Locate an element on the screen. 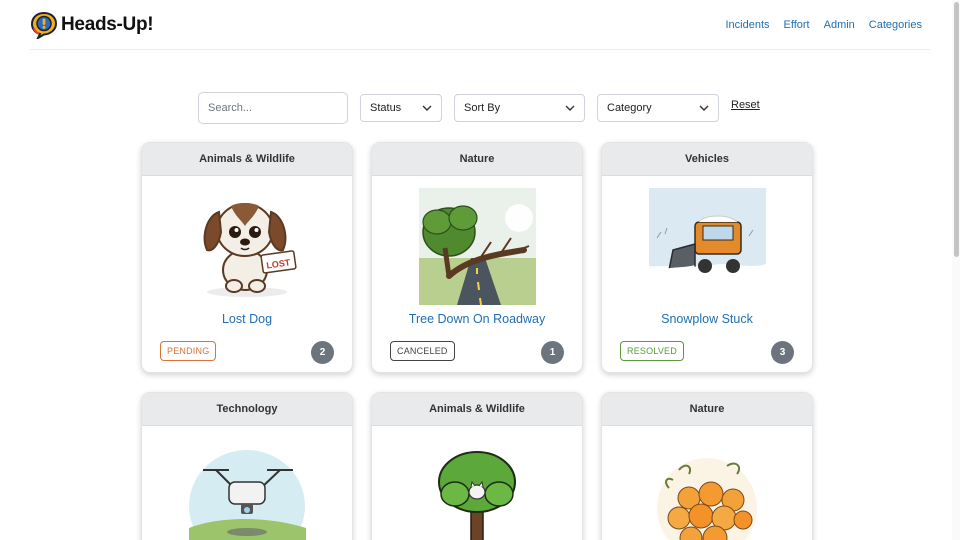 The height and width of the screenshot is (540, 960). incident-card: Animals & Wildlife is located at coordinates (477, 466).